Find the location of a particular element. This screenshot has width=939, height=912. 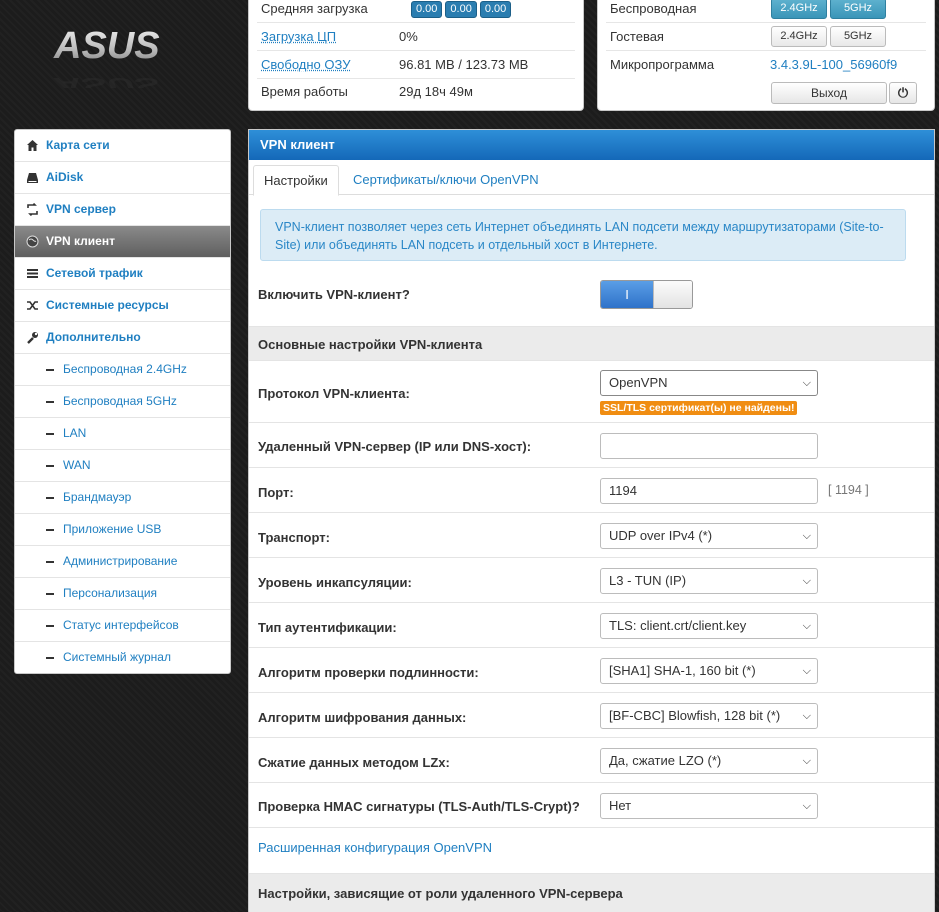

server-input is located at coordinates (709, 446).